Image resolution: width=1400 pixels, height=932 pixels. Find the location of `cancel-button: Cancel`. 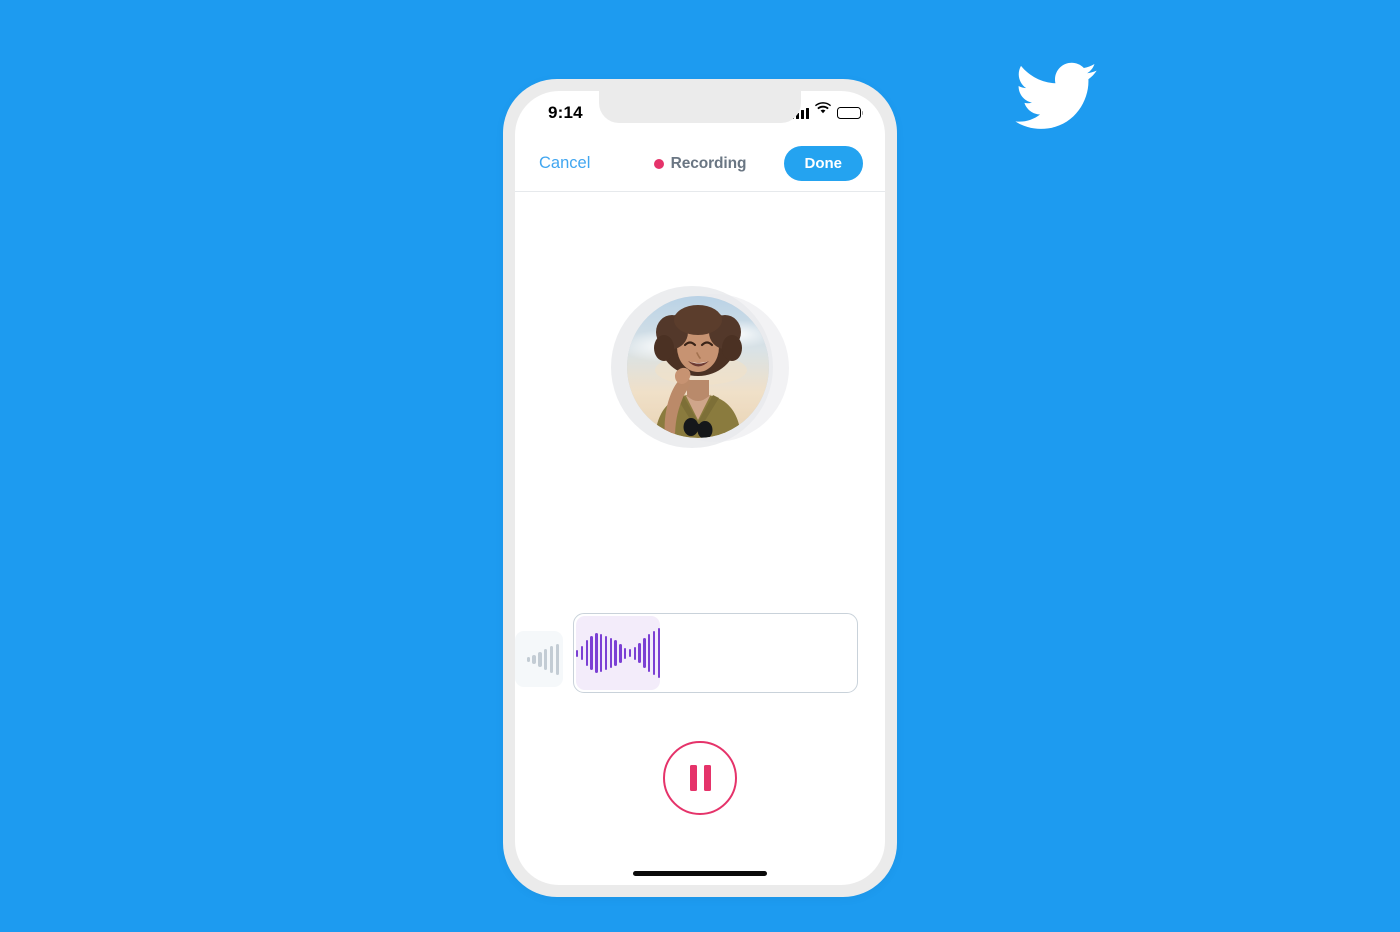

cancel-button: Cancel is located at coordinates (564, 163).